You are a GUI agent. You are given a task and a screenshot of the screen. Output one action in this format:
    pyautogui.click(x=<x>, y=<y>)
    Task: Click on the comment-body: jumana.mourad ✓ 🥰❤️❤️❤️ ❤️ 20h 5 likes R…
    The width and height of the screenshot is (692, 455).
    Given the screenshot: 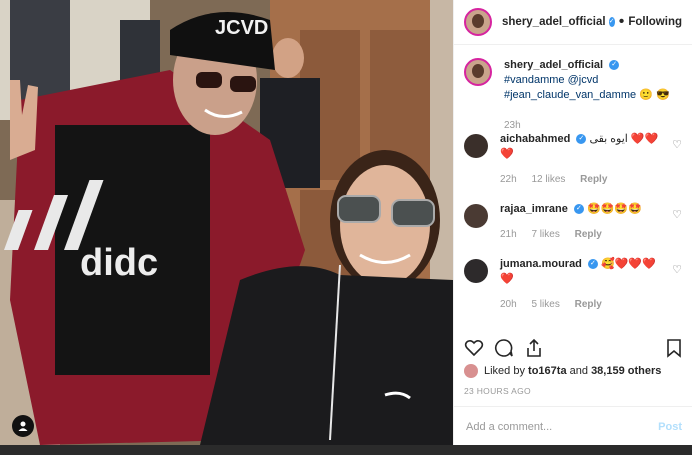 What is the action you would take?
    pyautogui.click(x=585, y=292)
    